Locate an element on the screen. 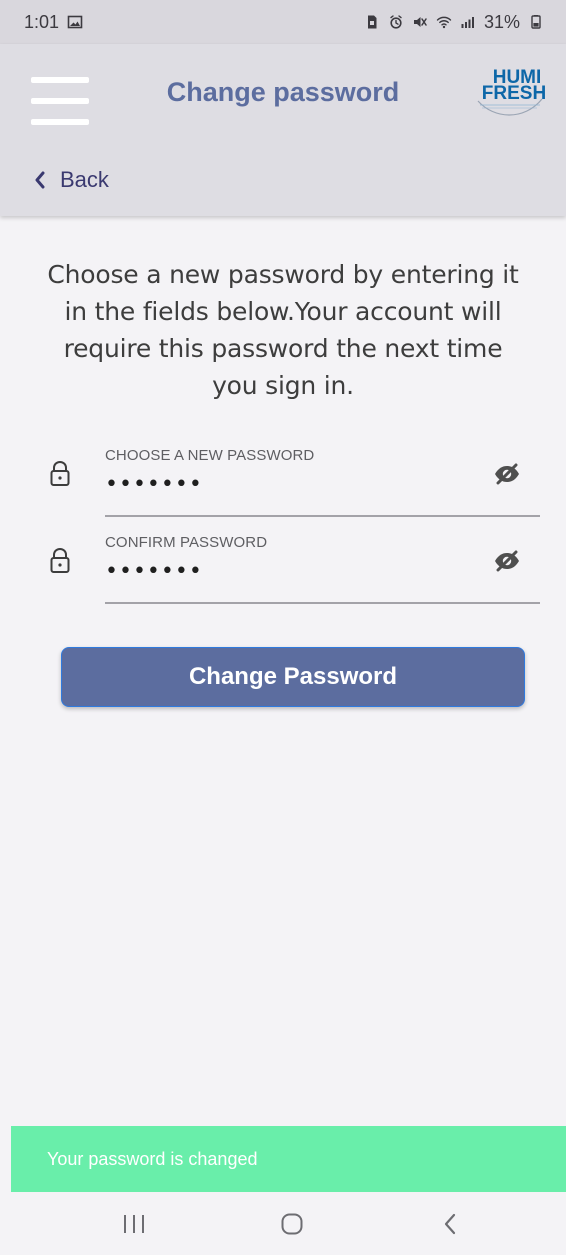 The image size is (566, 1255). signal-icon is located at coordinates (468, 22).